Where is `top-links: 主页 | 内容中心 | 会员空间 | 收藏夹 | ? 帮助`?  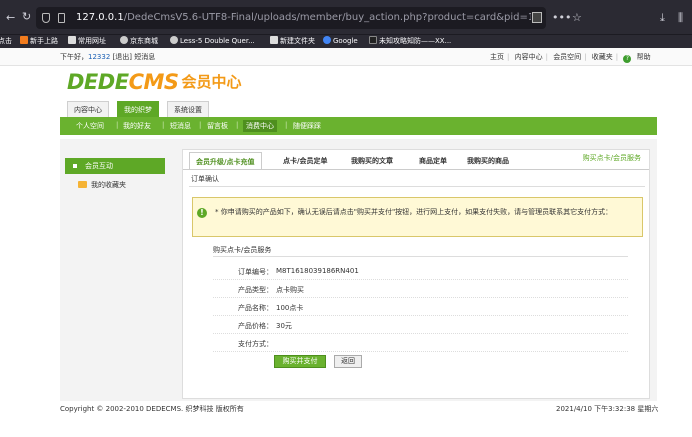 top-links: 主页 | 内容中心 | 会员空间 | 收藏夹 | ? 帮助 is located at coordinates (570, 58).